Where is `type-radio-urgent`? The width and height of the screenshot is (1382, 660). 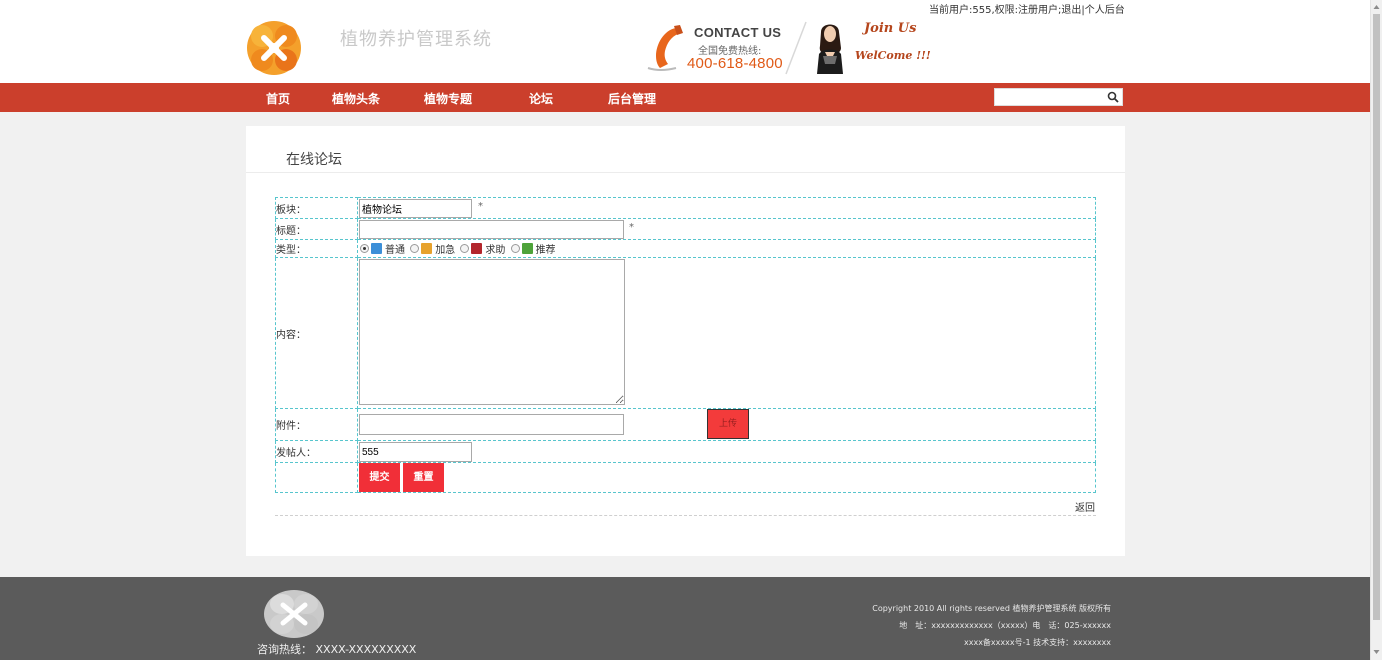
type-radio-urgent is located at coordinates (415, 248).